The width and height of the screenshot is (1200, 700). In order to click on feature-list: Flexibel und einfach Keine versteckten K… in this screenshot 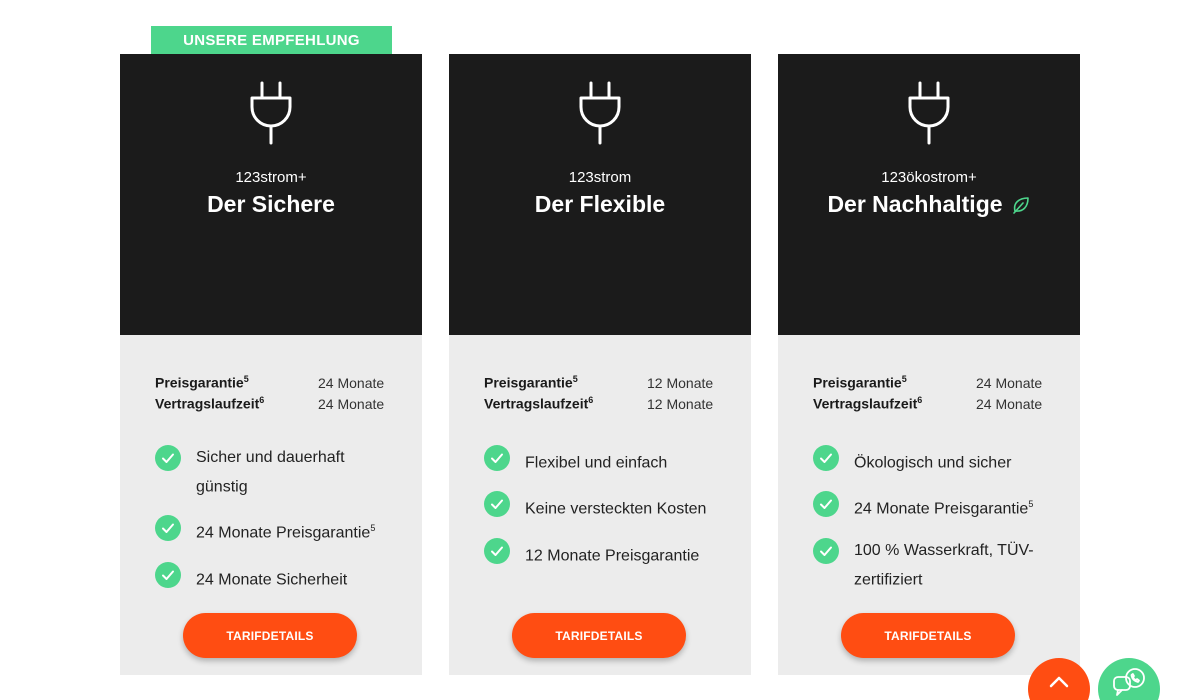, I will do `click(602, 515)`.